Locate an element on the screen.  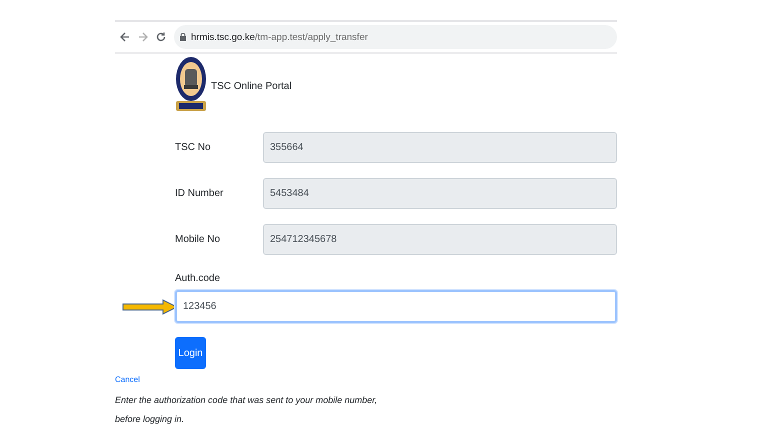
help-text: before logging in. is located at coordinates (150, 419).